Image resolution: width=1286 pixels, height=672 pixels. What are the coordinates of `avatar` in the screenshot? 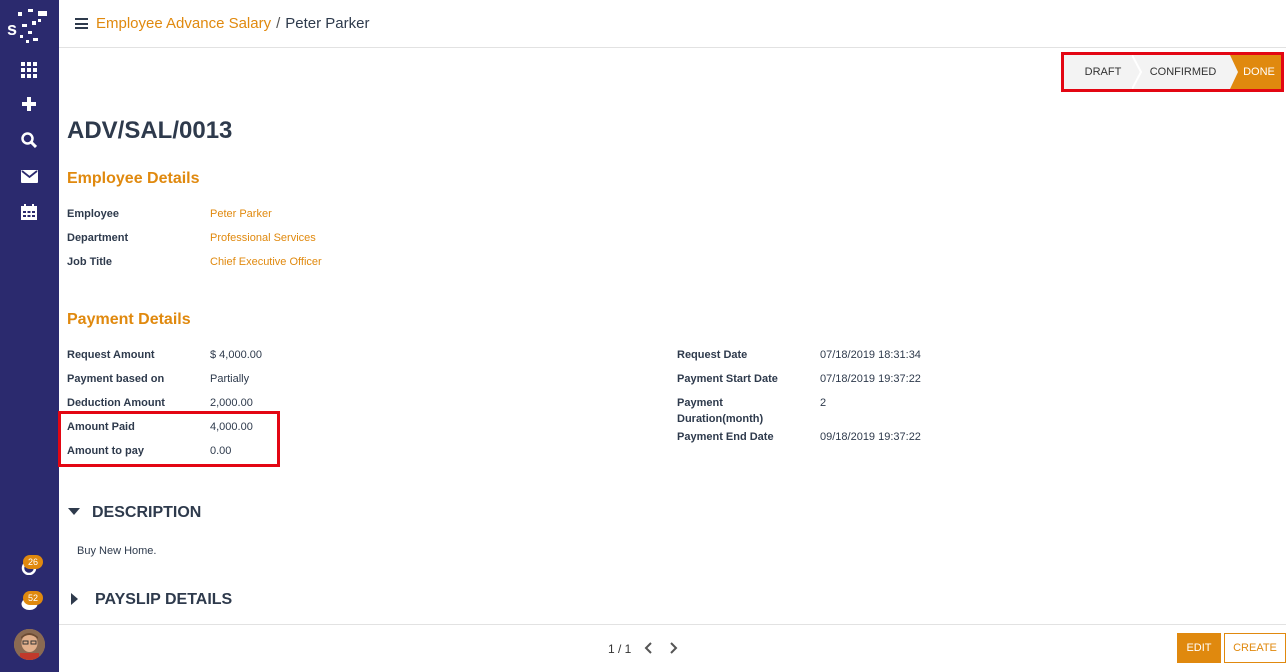 It's located at (29, 644).